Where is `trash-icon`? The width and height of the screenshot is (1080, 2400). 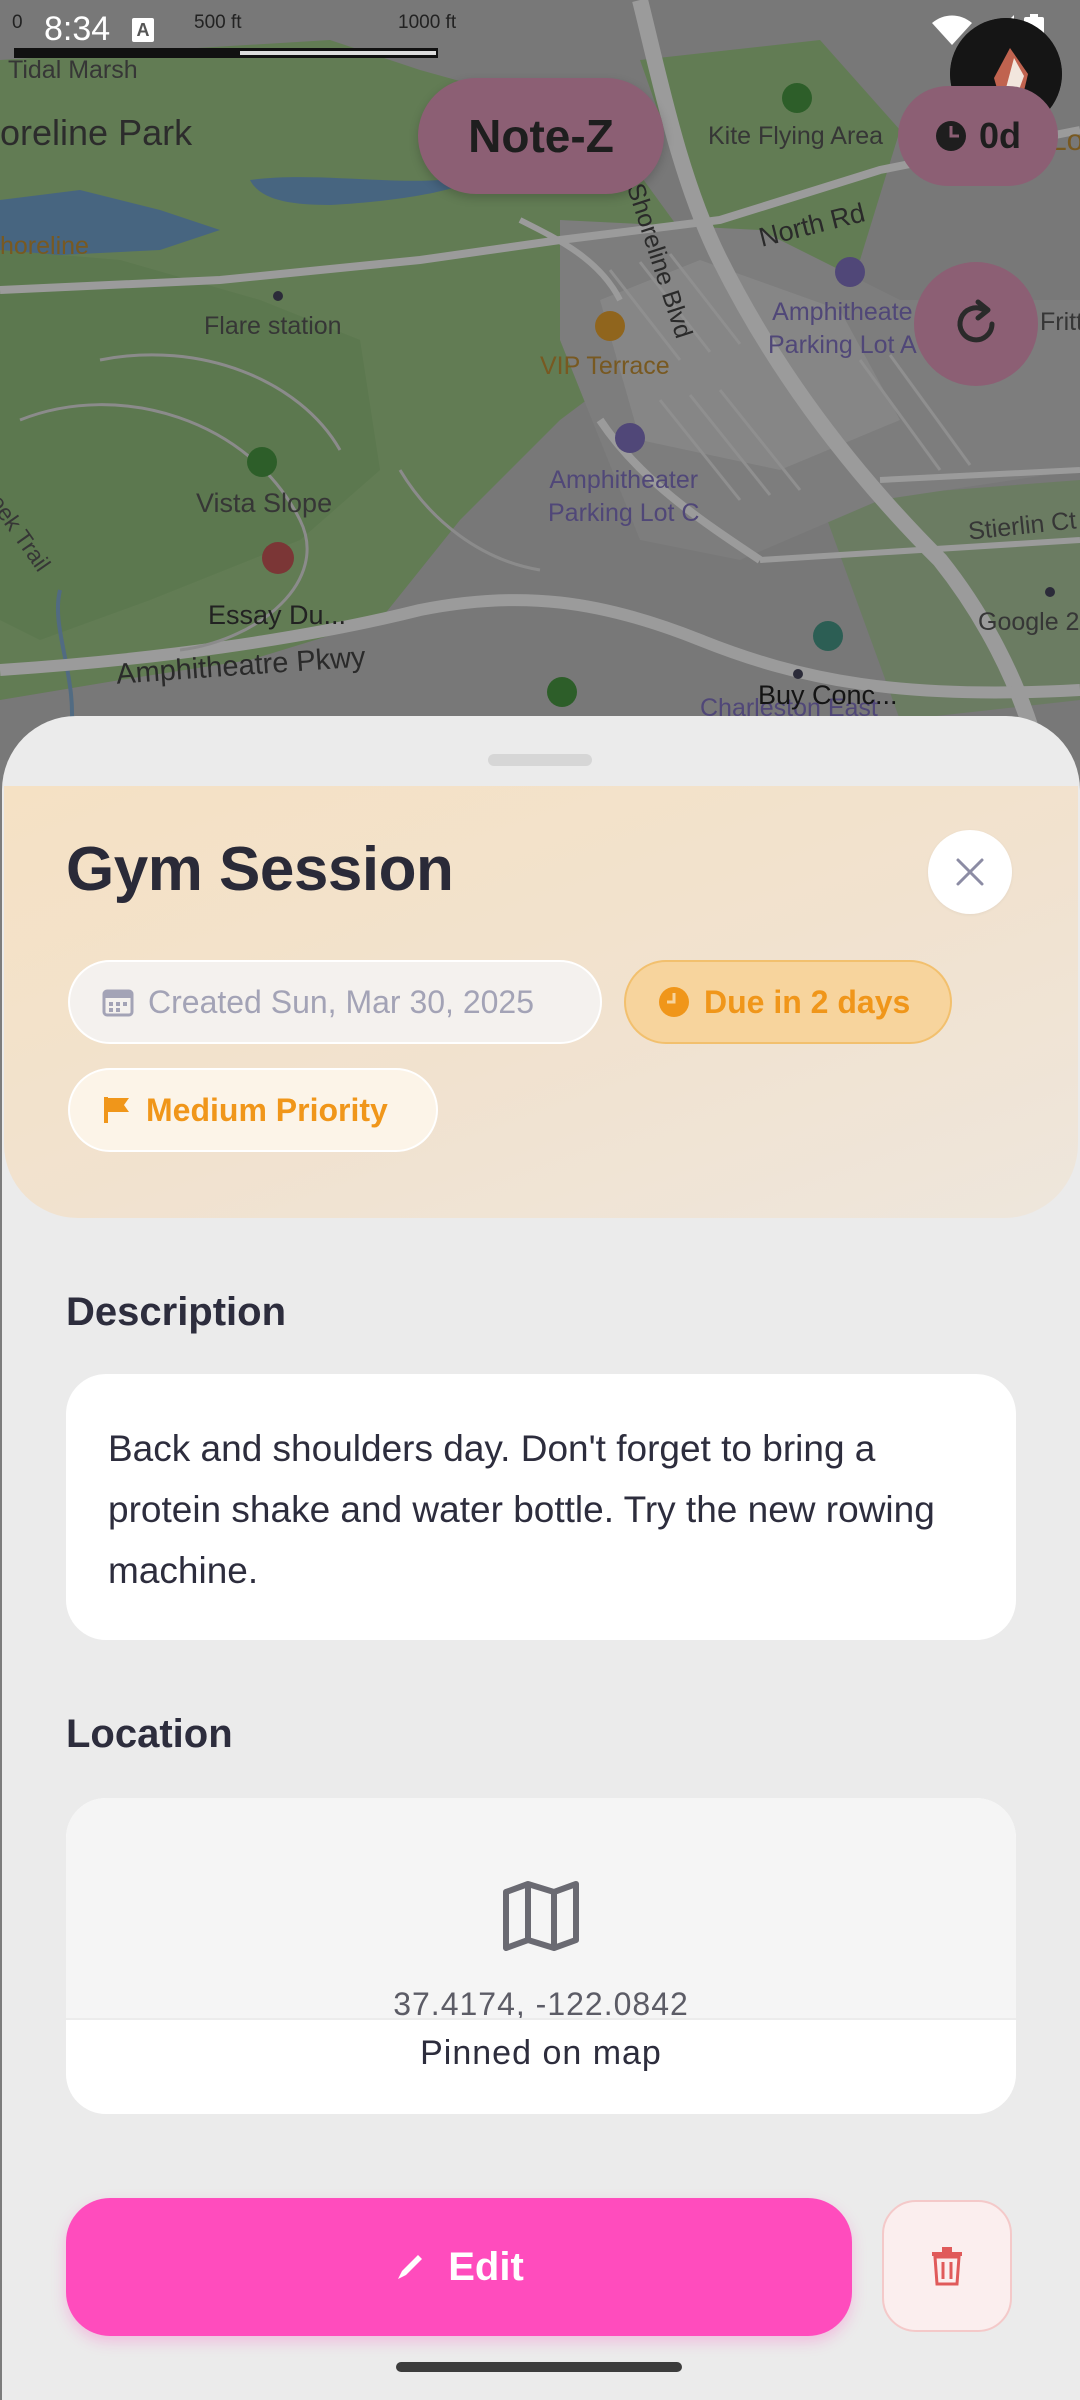
trash-icon is located at coordinates (947, 2266).